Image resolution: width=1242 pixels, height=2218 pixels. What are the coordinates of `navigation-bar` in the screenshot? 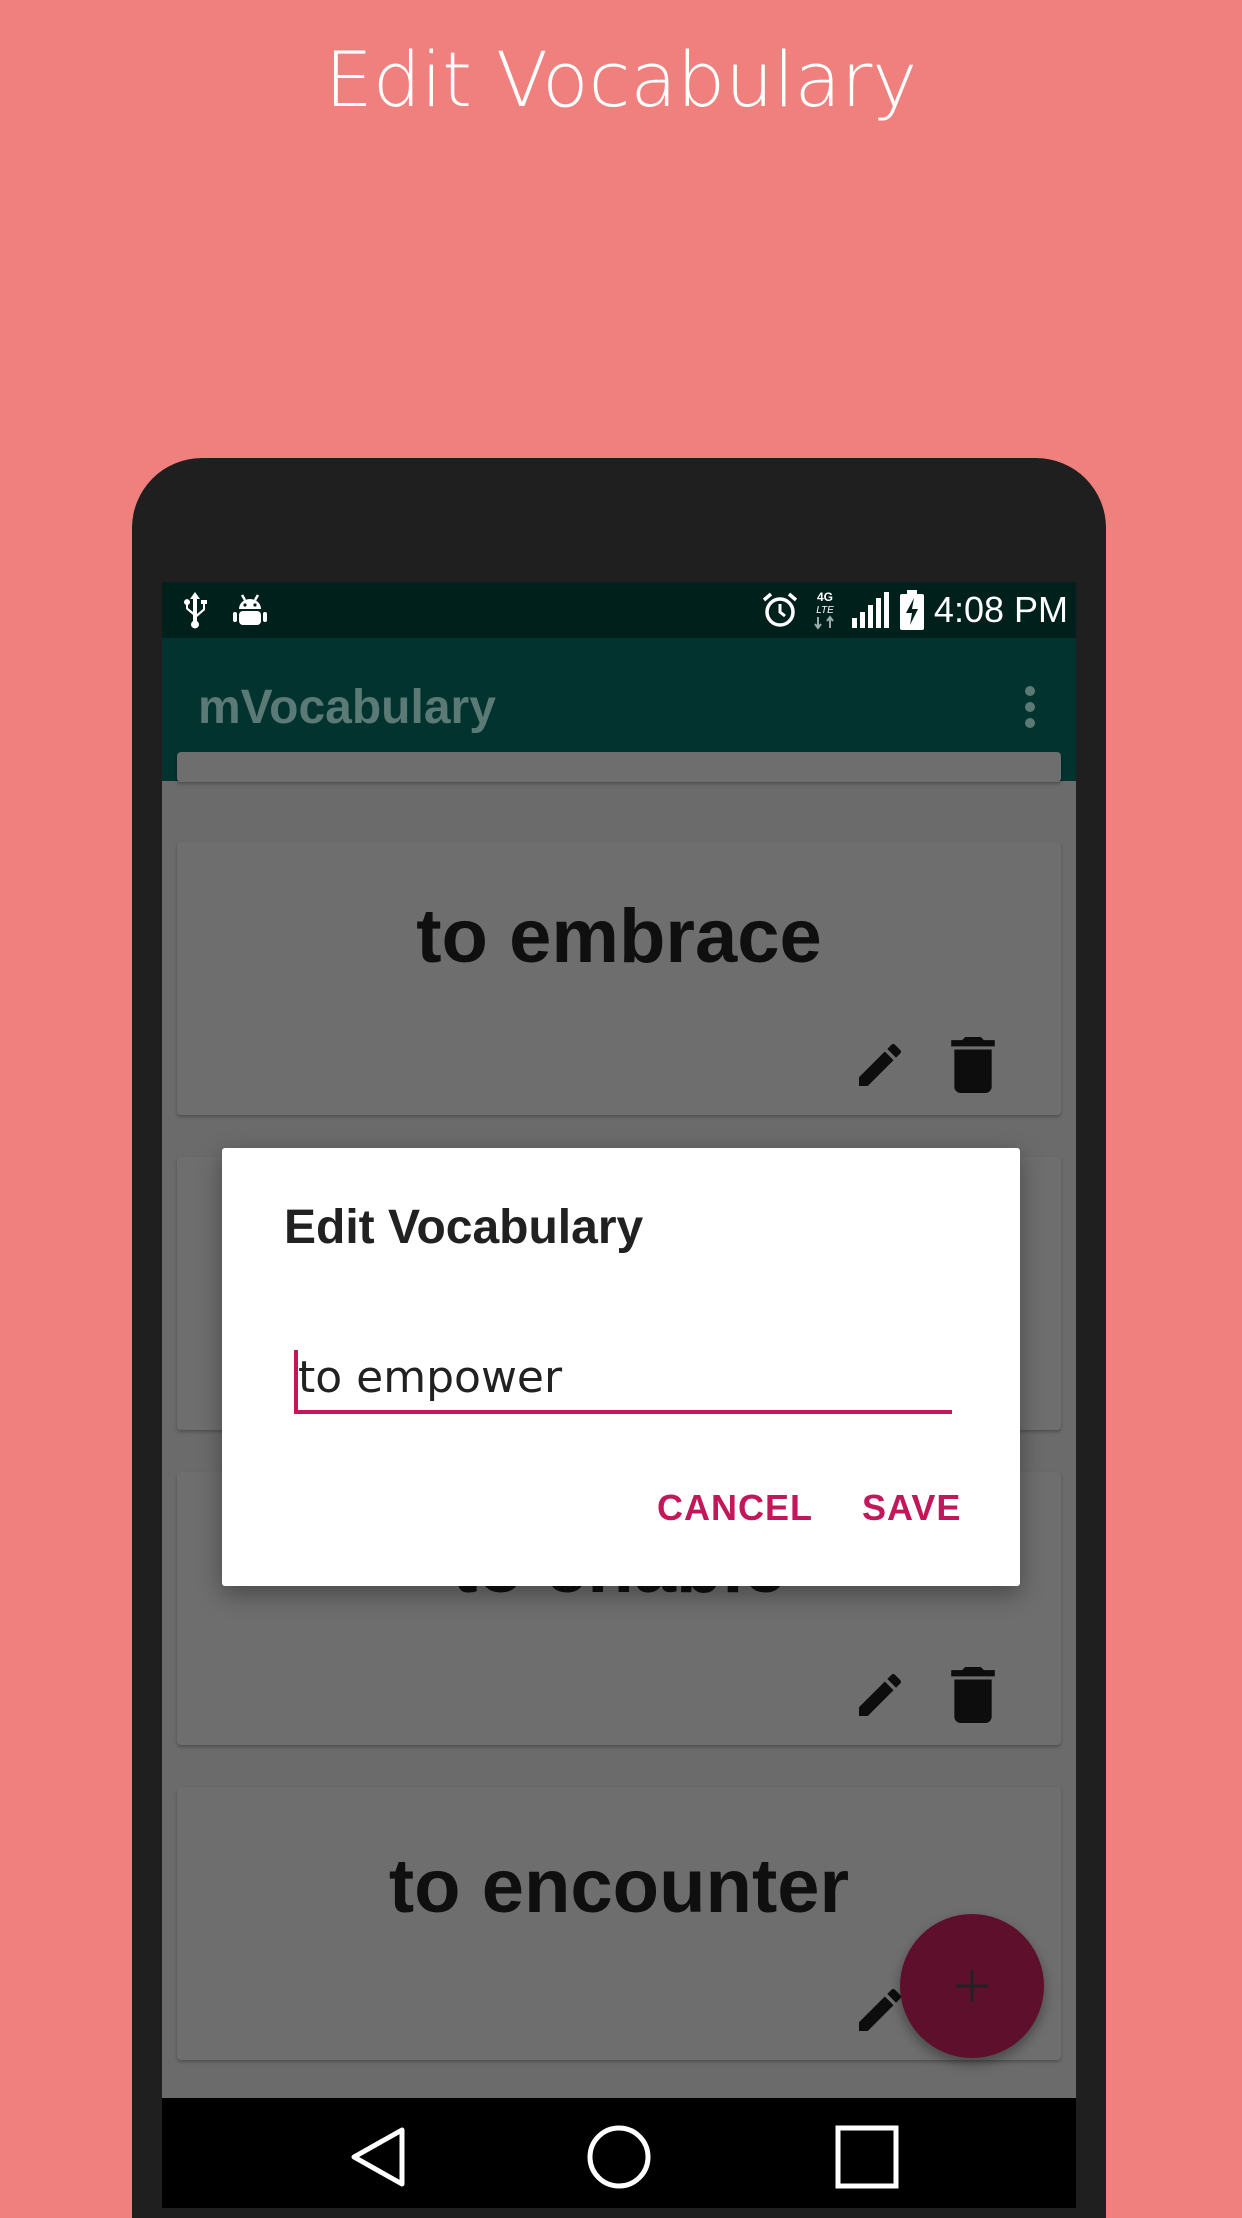 It's located at (619, 2153).